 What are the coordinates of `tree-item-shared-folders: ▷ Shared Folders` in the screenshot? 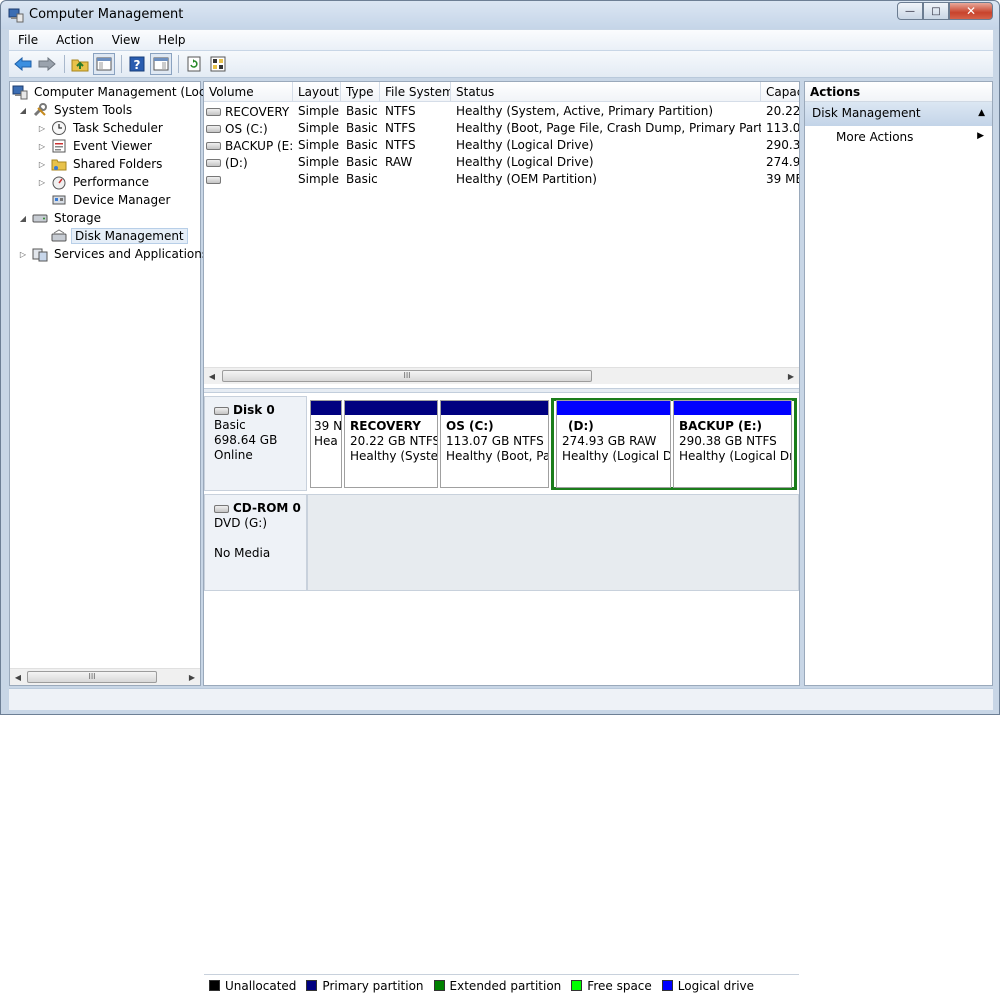 It's located at (100, 164).